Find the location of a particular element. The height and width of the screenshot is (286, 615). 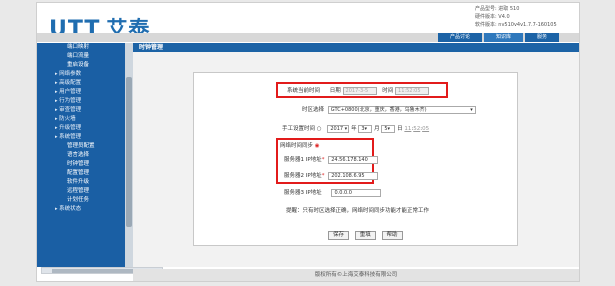

ntp-row: 网络时间同步 ◉ is located at coordinates (300, 145).